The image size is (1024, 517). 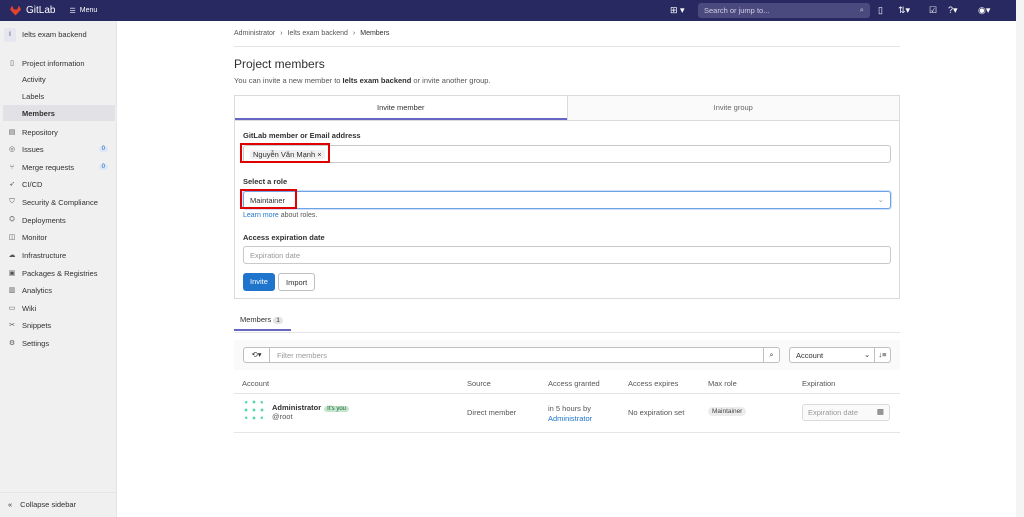 I want to click on granted-by-link: Administrator, so click(x=570, y=418).